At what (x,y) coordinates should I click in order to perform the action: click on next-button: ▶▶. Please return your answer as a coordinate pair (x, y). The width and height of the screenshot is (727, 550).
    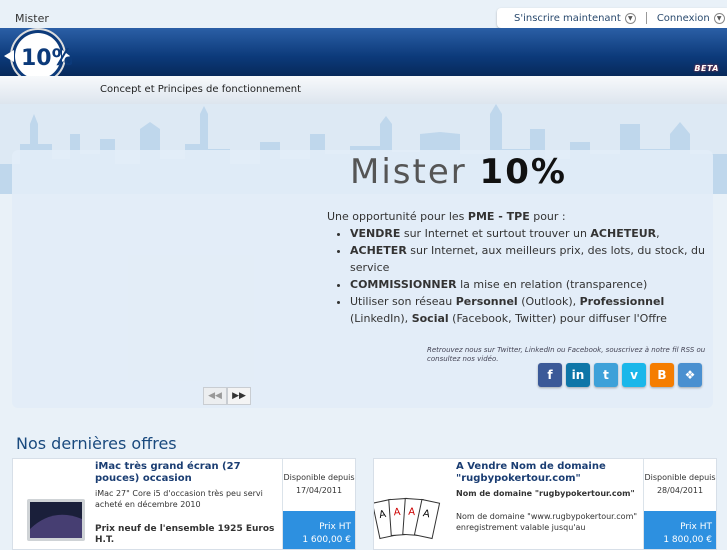
    Looking at the image, I should click on (239, 396).